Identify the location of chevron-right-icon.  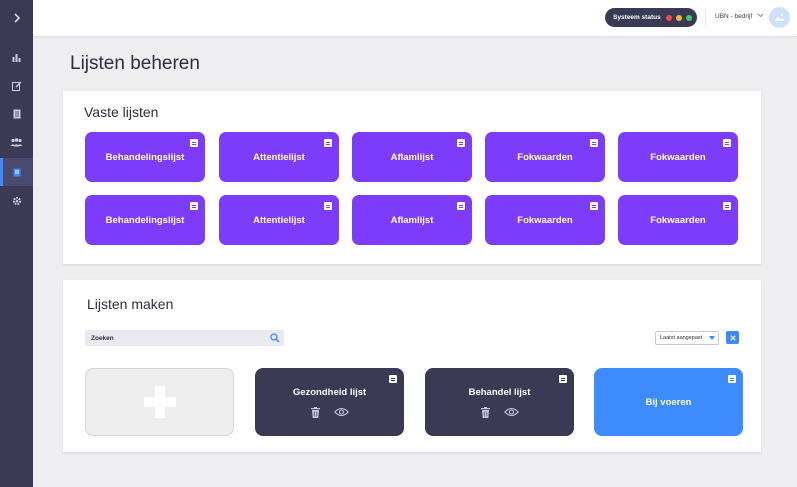
(17, 18).